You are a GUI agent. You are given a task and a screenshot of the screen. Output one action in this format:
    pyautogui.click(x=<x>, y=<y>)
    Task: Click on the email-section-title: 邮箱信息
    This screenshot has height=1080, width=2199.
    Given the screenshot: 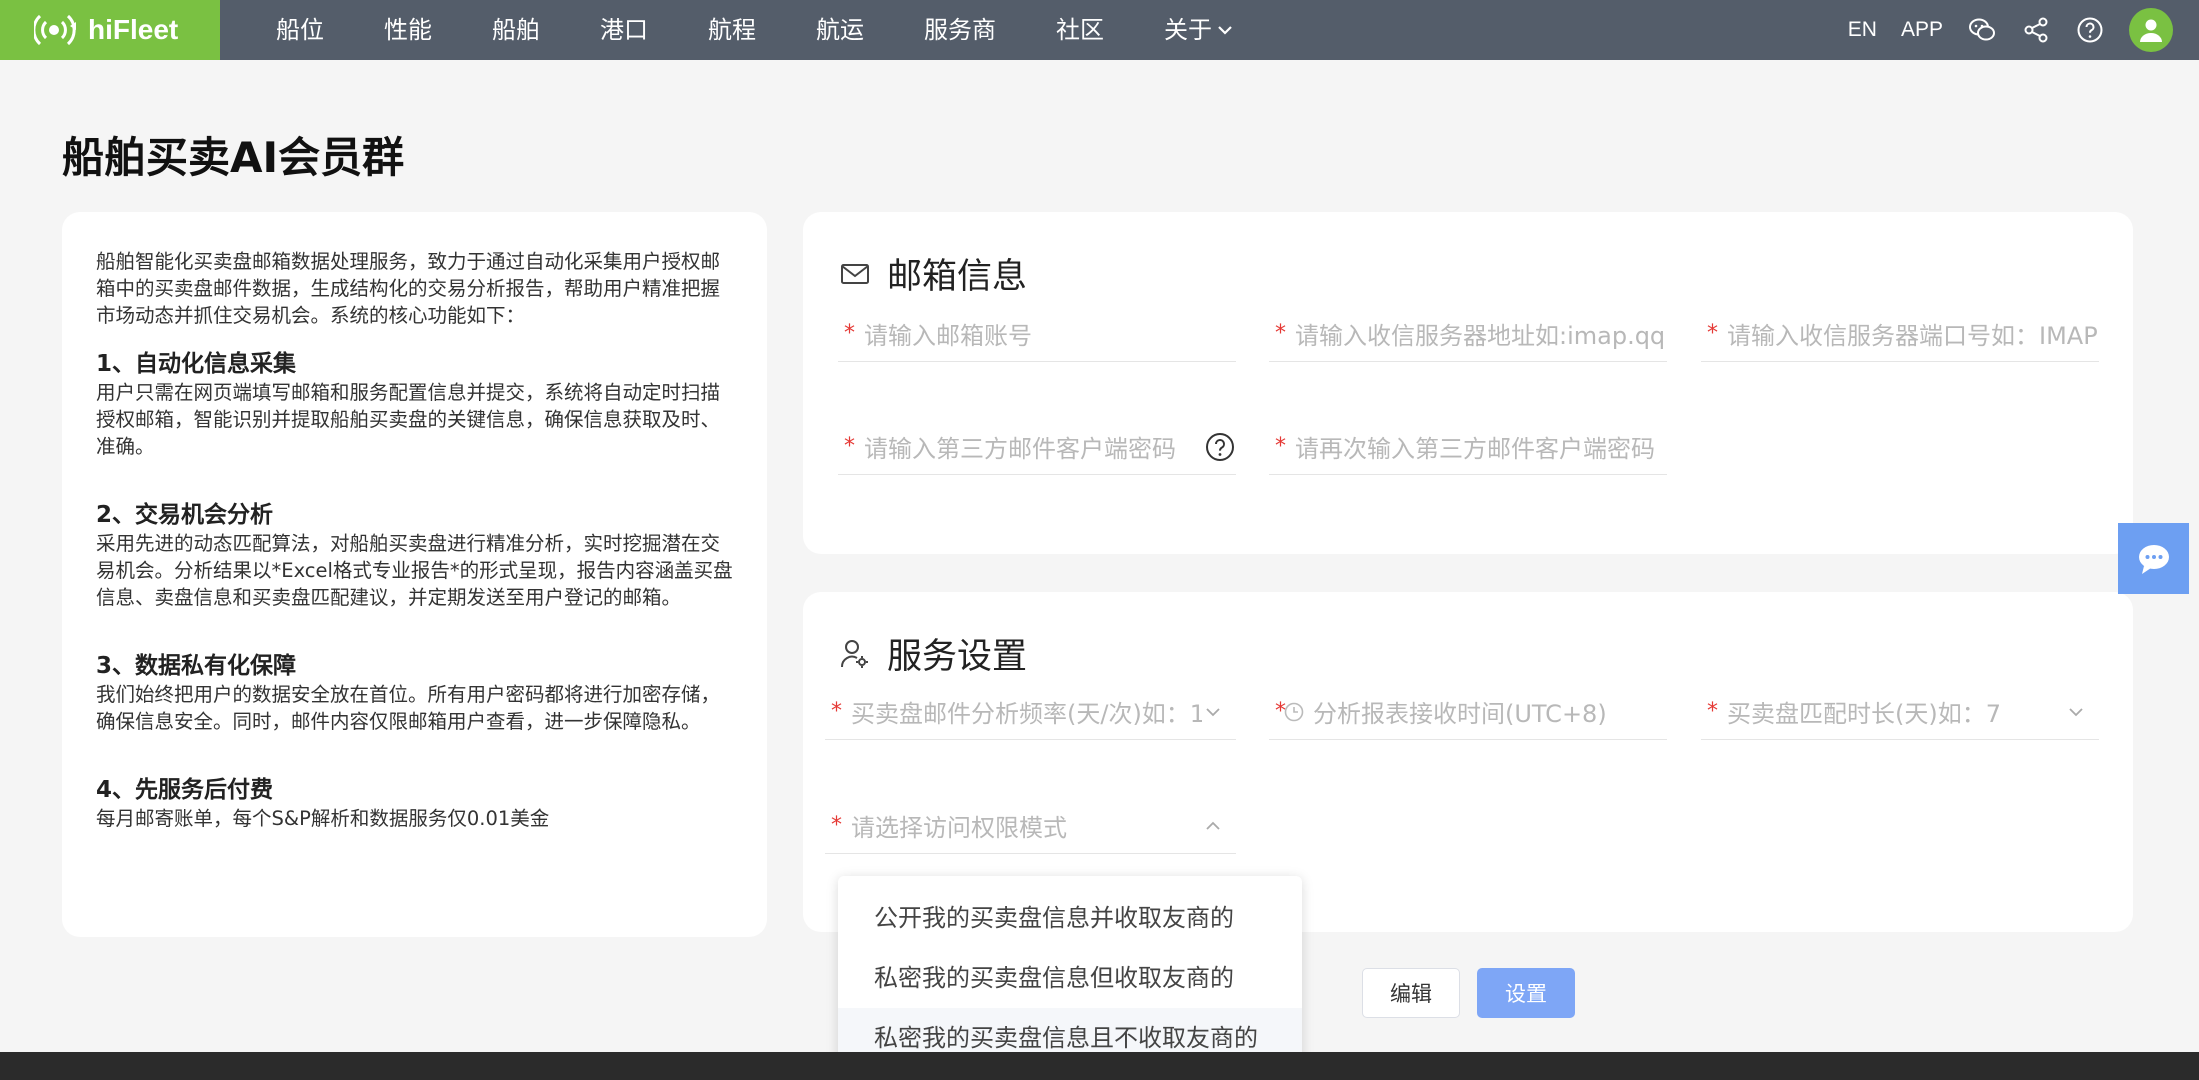 What is the action you would take?
    pyautogui.click(x=957, y=277)
    